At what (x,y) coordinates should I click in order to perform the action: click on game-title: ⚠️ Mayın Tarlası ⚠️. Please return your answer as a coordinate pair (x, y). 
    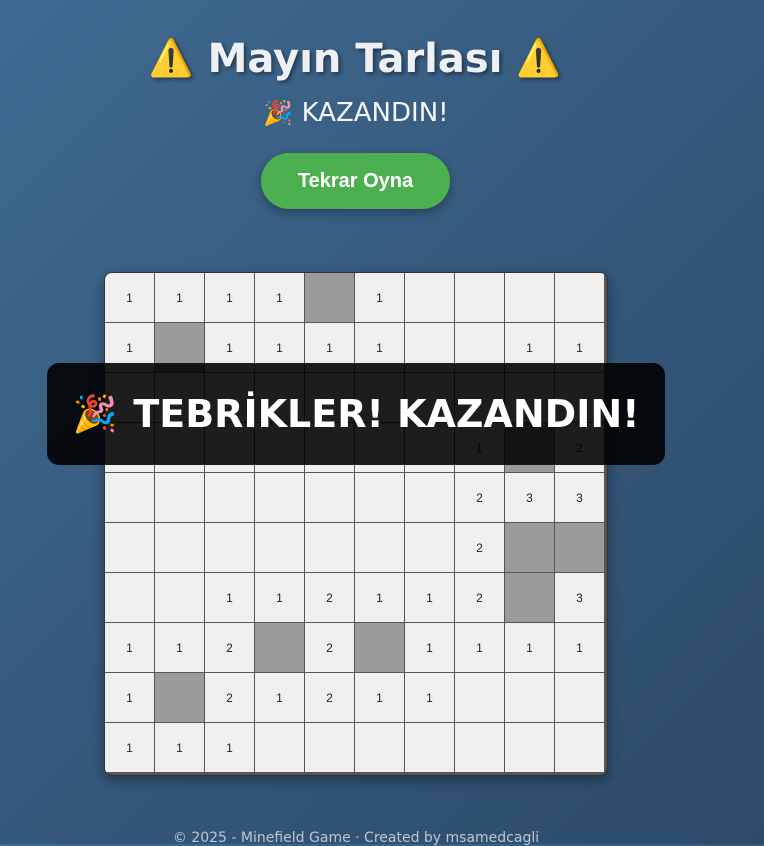
    Looking at the image, I should click on (355, 59).